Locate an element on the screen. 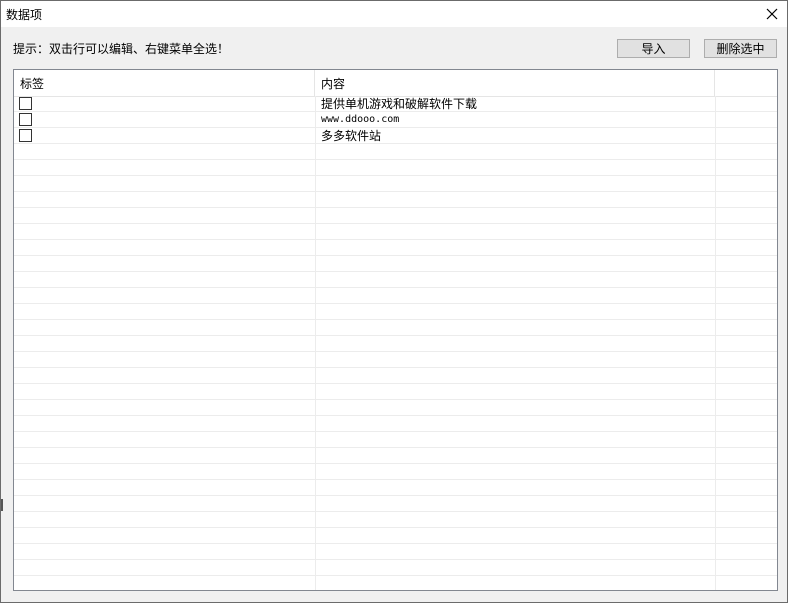  row-content: 提供单机游戏和破解软件下载 is located at coordinates (399, 104).